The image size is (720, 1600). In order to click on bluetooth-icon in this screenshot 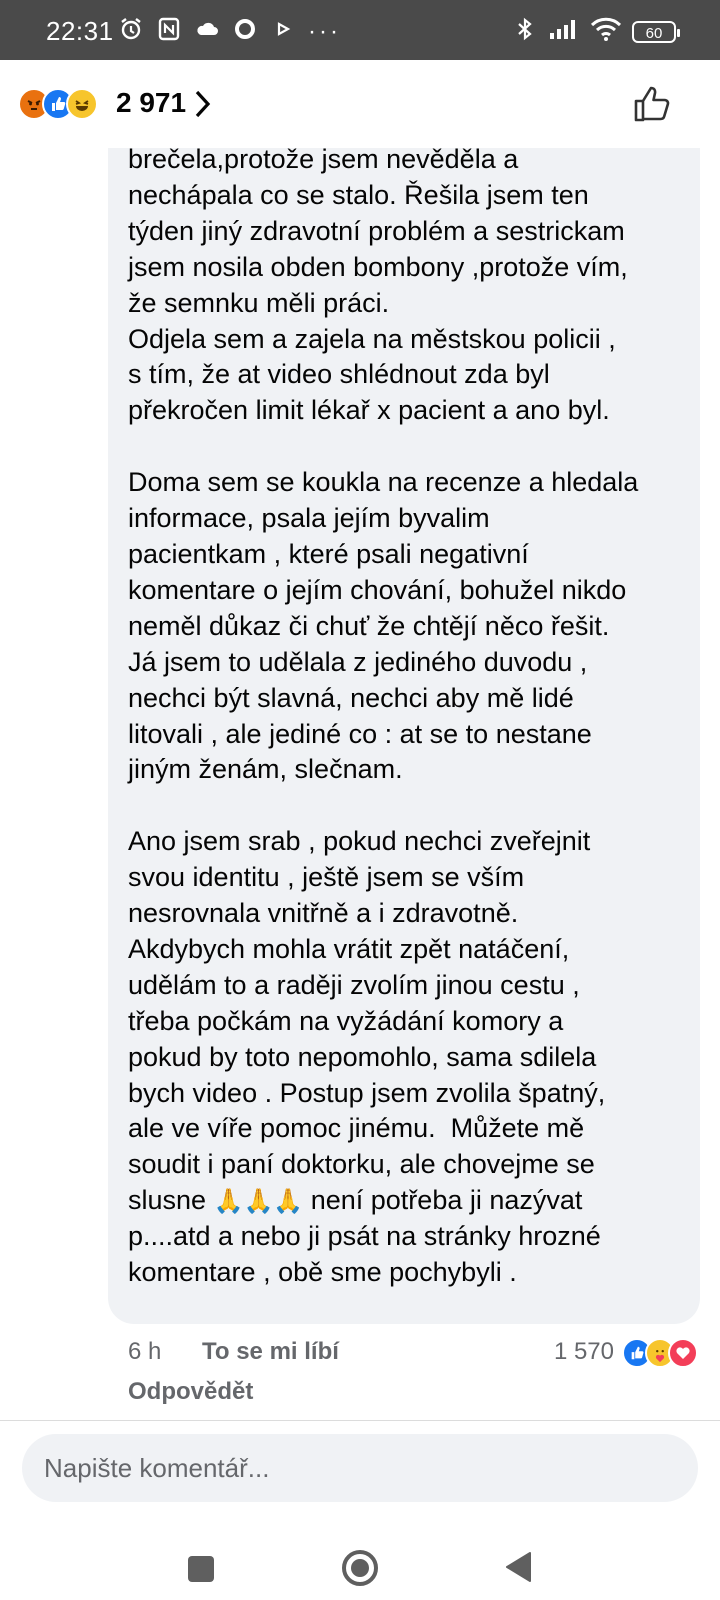, I will do `click(525, 31)`.